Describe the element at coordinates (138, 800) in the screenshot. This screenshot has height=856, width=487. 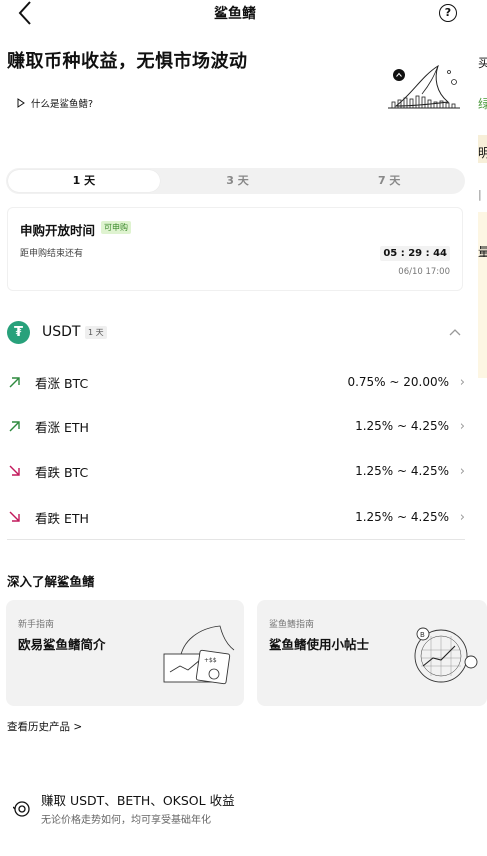
I see `feature-title: 赚取 USDT、BETH、OKSOL 收益` at that location.